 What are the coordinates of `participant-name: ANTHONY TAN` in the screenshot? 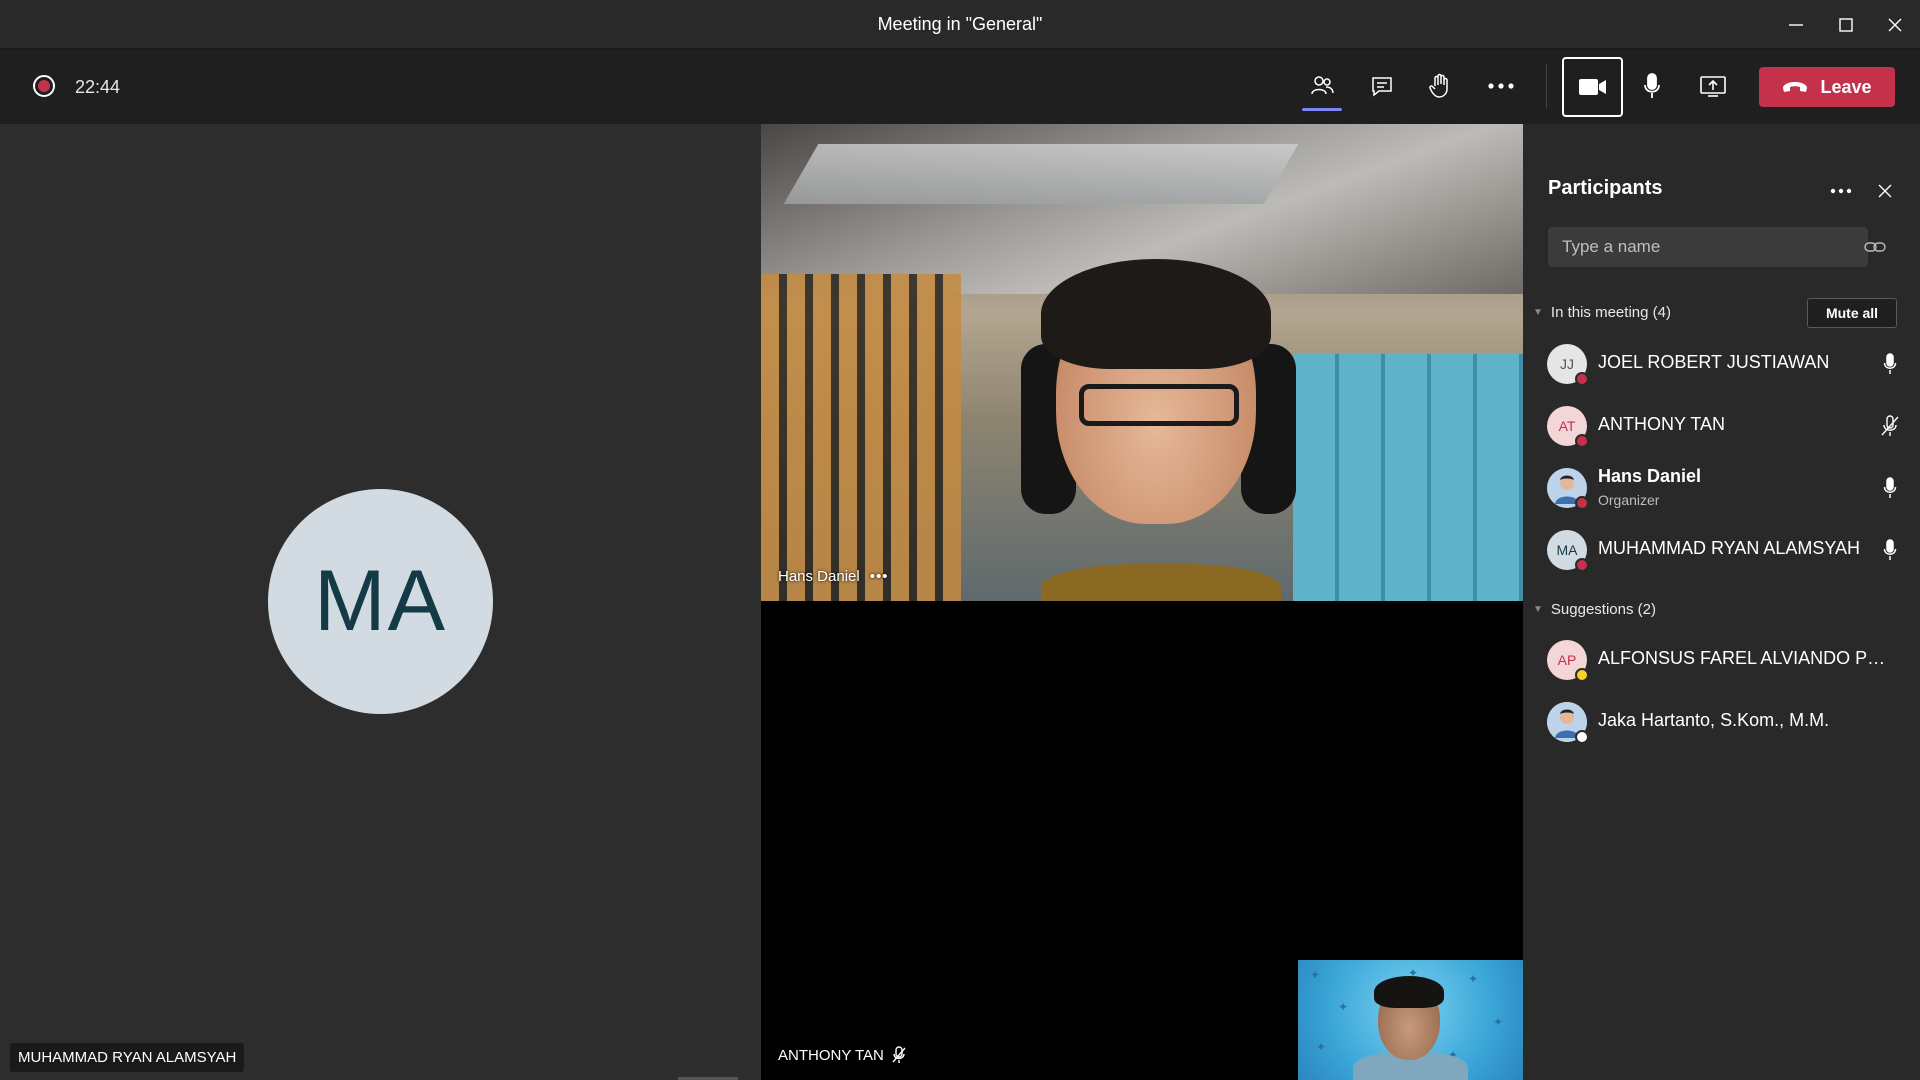 It's located at (1662, 424).